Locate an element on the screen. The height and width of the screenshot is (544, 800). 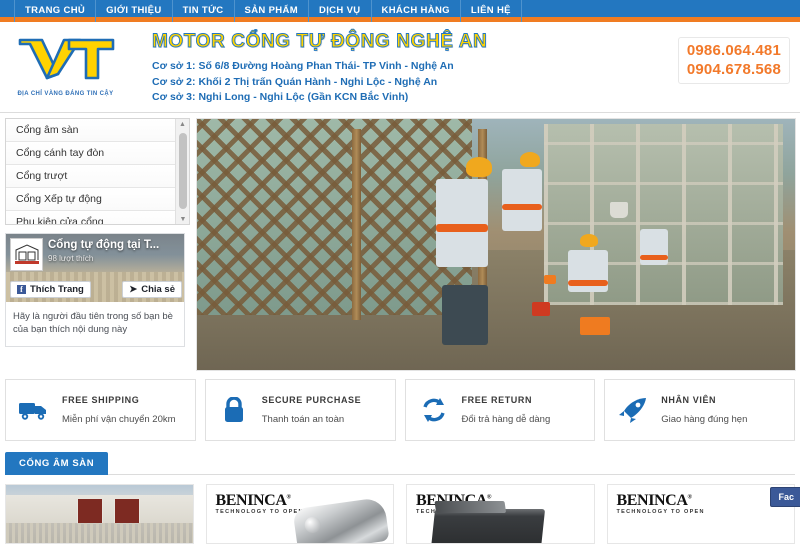
beninca-logo-1: BENINCA® TECHNOLOGY TO OPEN is located at coordinates (260, 503).